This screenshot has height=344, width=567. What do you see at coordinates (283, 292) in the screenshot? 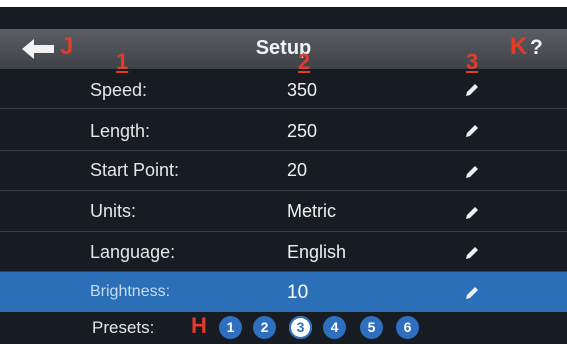
I see `setting-row-brightness: Brightness: 10` at bounding box center [283, 292].